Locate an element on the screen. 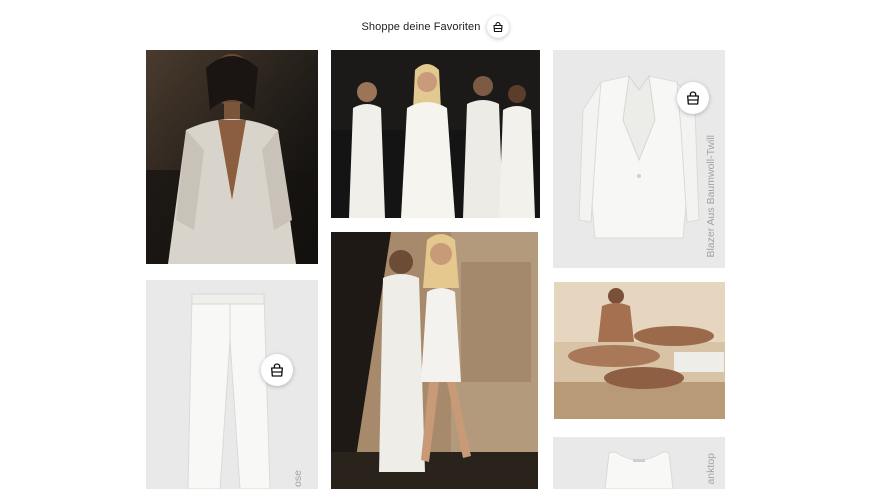  photo-man-denim-jacket is located at coordinates (232, 157).